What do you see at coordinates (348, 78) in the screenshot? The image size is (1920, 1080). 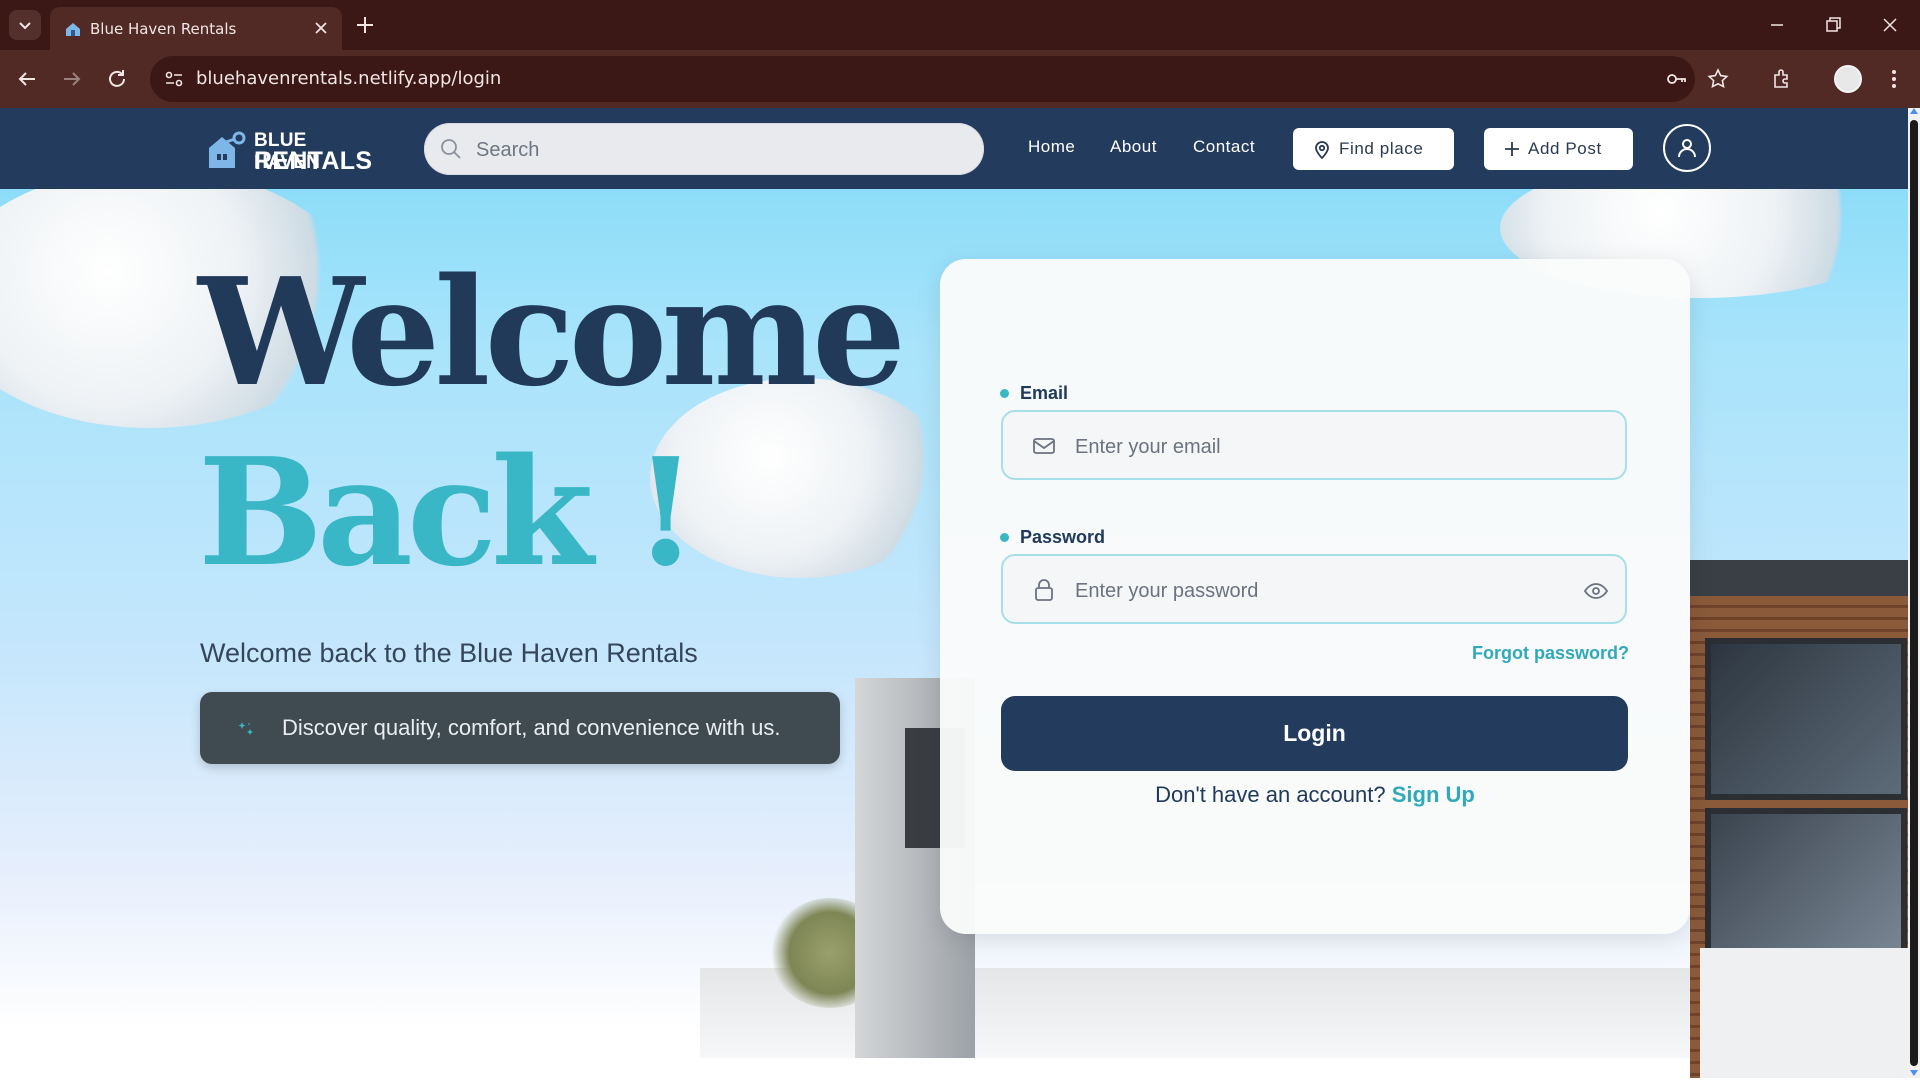 I see `url-text: bluehavenrentals.netlify.app/login` at bounding box center [348, 78].